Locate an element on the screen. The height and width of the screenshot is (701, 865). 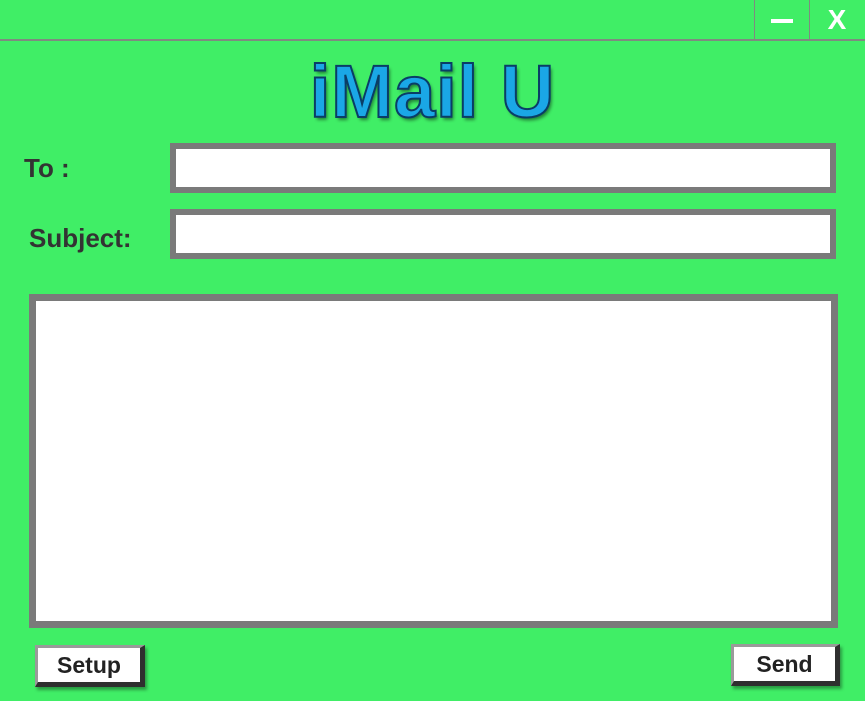
to-field is located at coordinates (503, 168).